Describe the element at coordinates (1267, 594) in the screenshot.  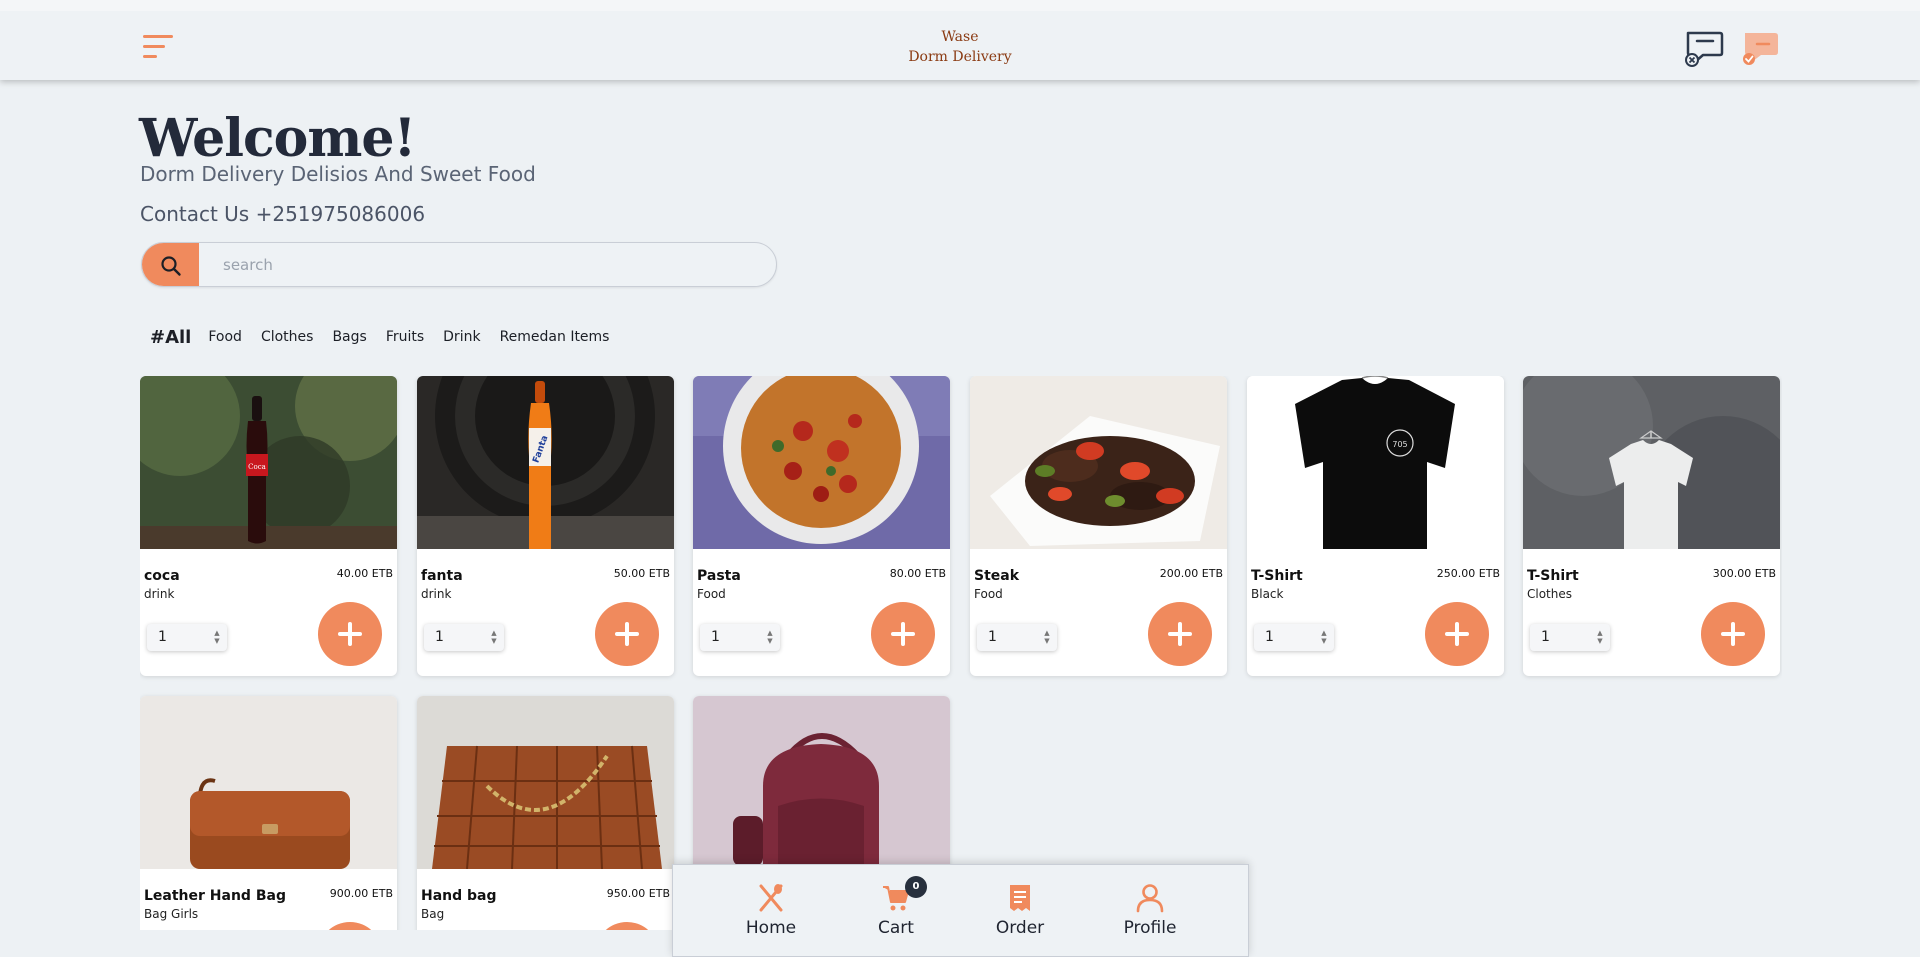
I see `product-category: Black` at that location.